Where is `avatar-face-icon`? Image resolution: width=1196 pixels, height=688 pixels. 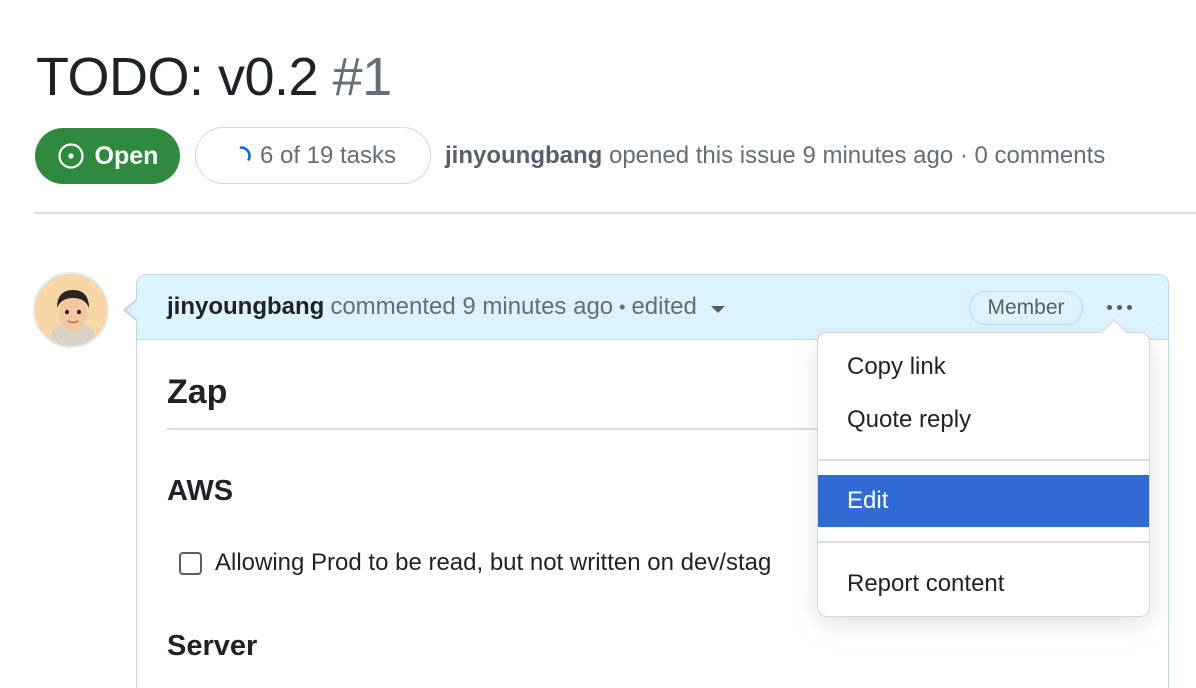
avatar-face-icon is located at coordinates (71, 310).